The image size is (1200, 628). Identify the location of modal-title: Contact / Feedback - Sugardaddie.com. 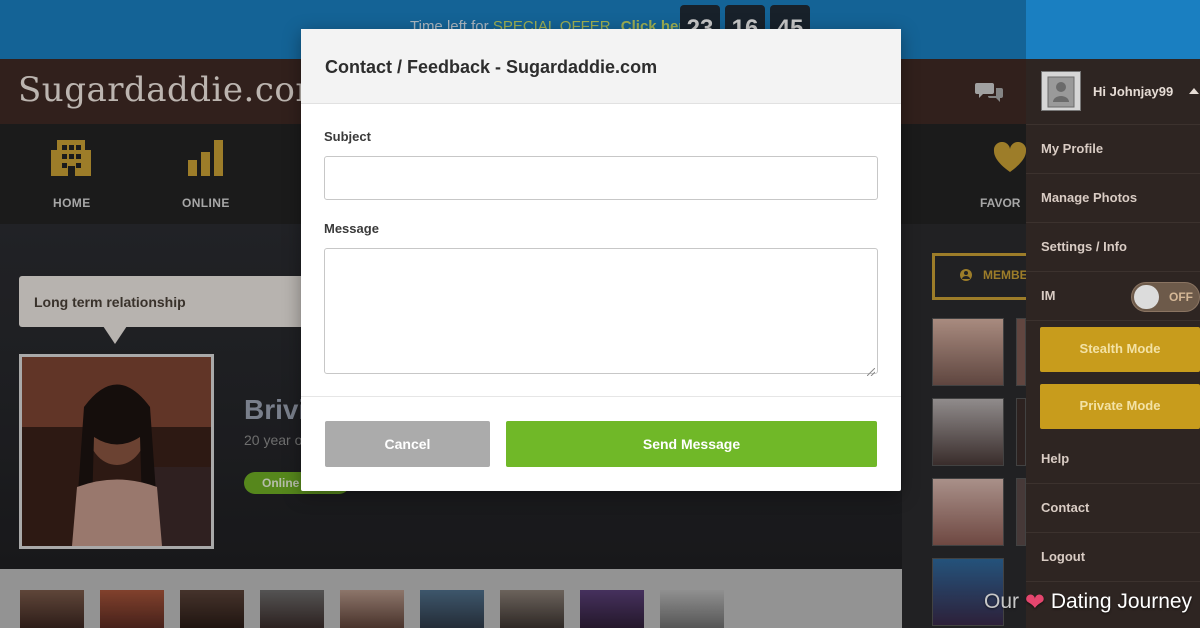
(491, 67).